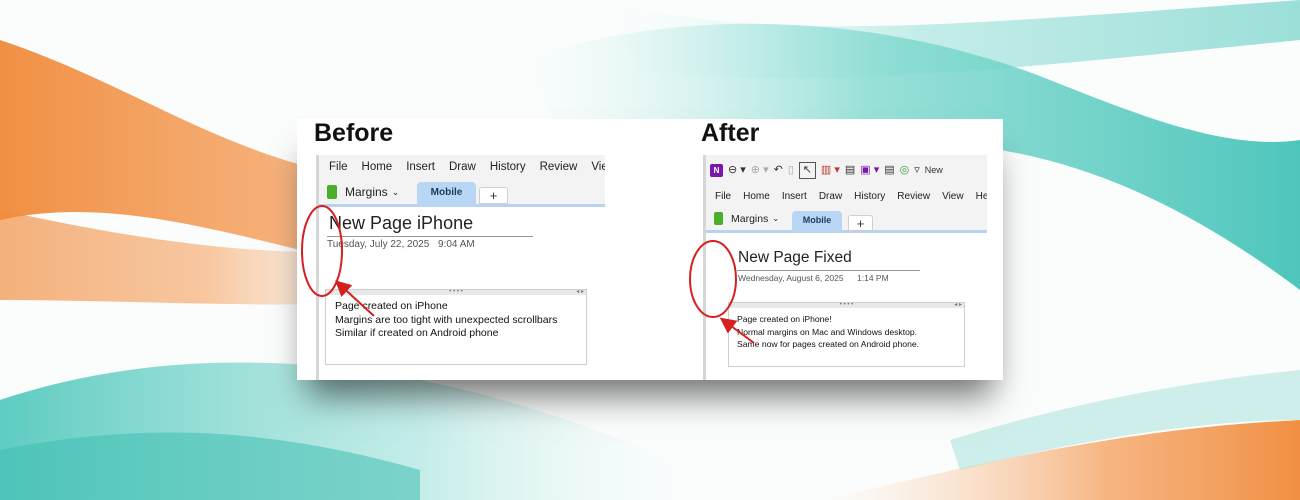  Describe the element at coordinates (869, 170) in the screenshot. I see `onenote-page-icon: ▣ ▾` at that location.